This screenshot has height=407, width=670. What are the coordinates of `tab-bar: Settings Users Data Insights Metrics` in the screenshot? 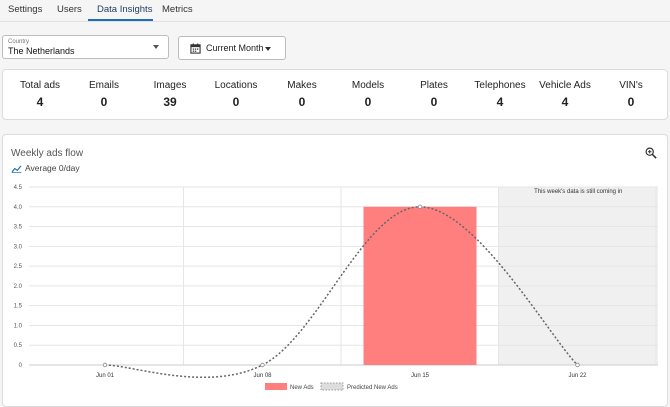 It's located at (335, 11).